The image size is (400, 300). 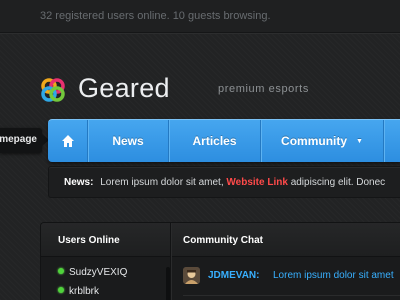 What do you see at coordinates (338, 182) in the screenshot?
I see `news-text-after: adipiscing elit. Donec` at bounding box center [338, 182].